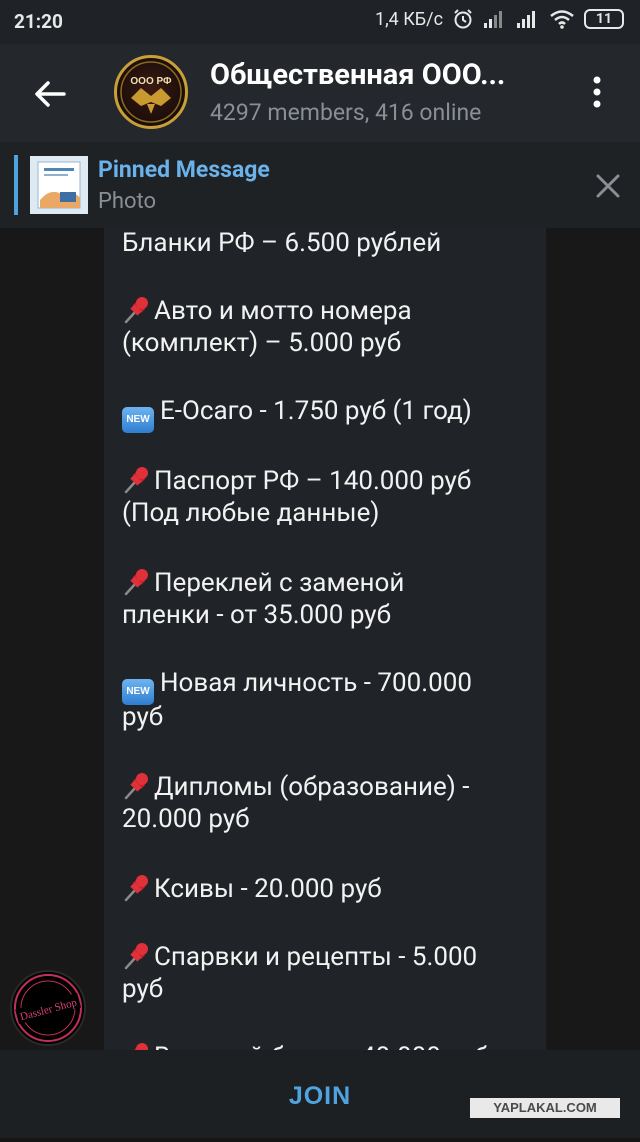 The height and width of the screenshot is (1142, 640). I want to click on status-icons: 1,4 КБ/с 11, so click(499, 19).